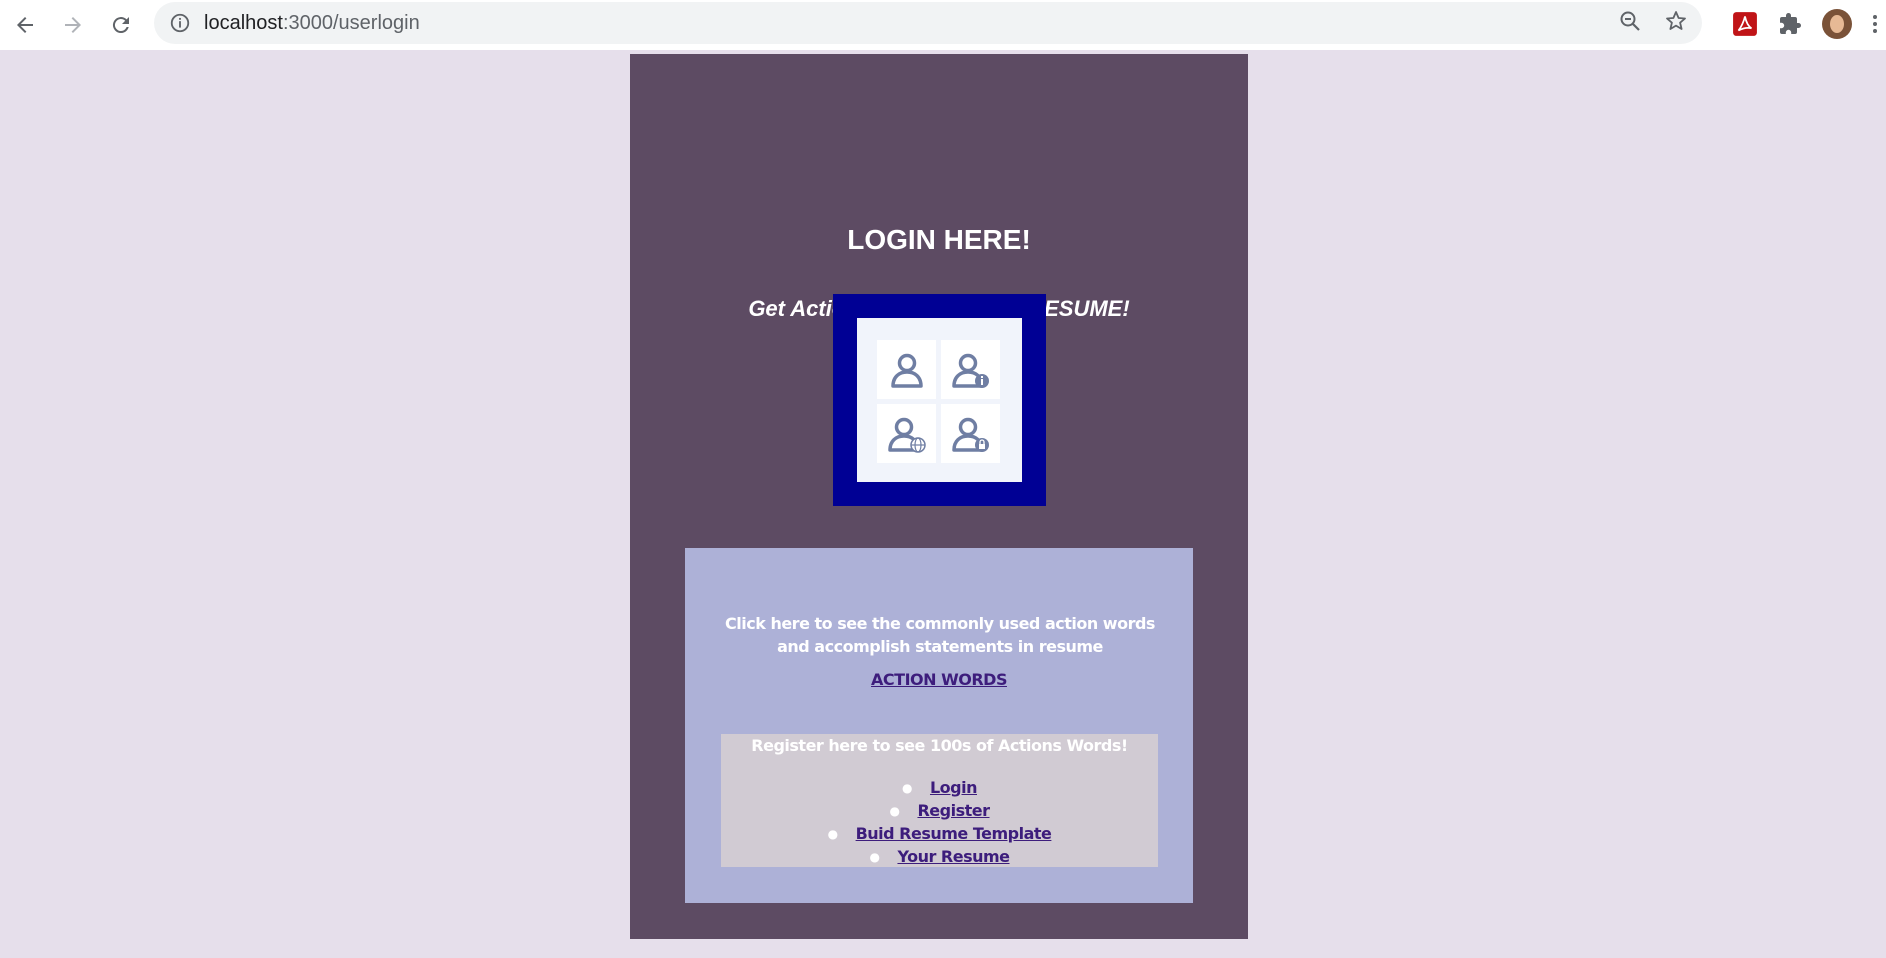 Image resolution: width=1886 pixels, height=958 pixels. I want to click on user-globe-icon, so click(906, 433).